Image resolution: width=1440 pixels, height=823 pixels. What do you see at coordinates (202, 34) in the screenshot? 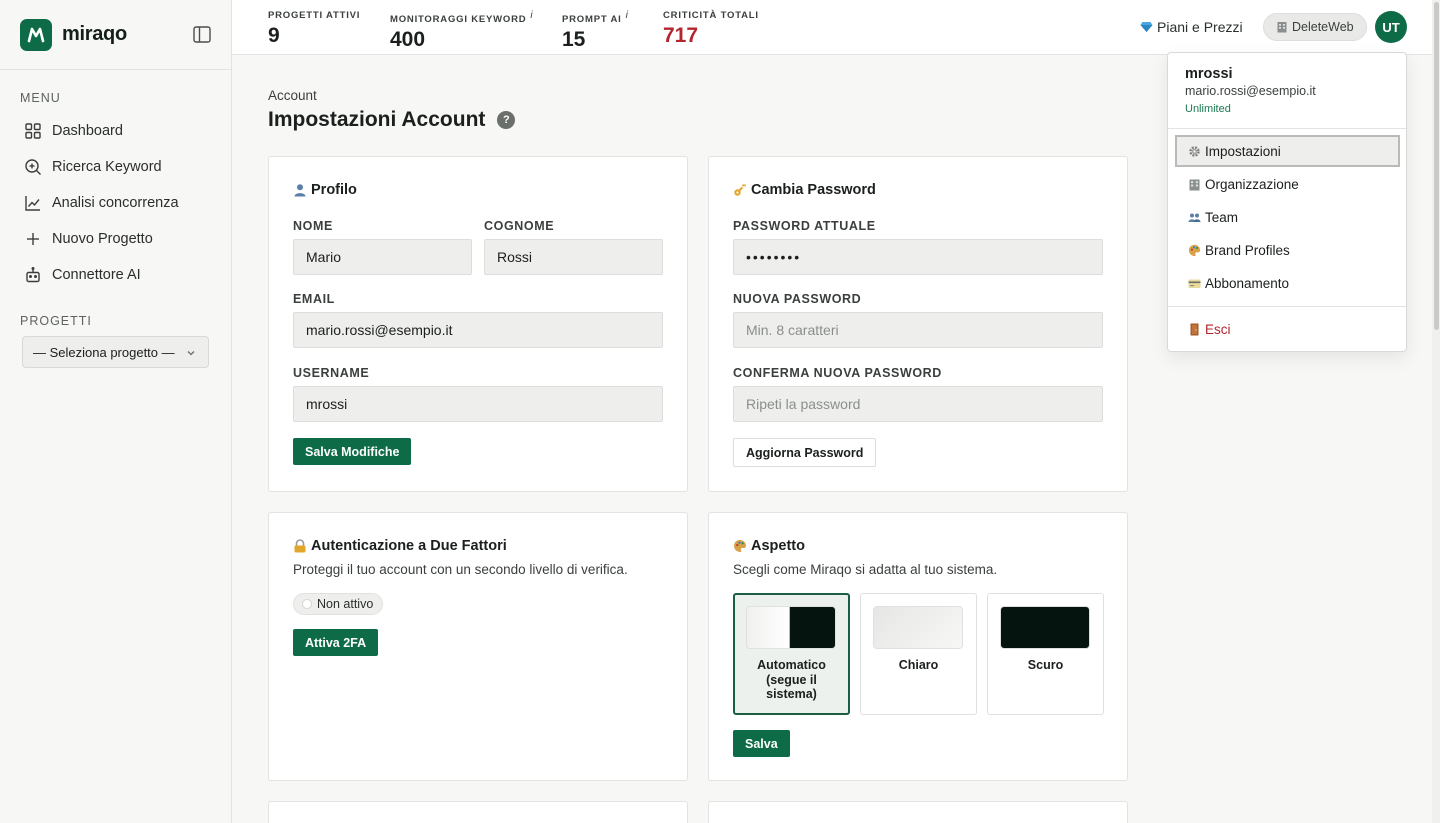
I see `sidebar-toggle-icon` at bounding box center [202, 34].